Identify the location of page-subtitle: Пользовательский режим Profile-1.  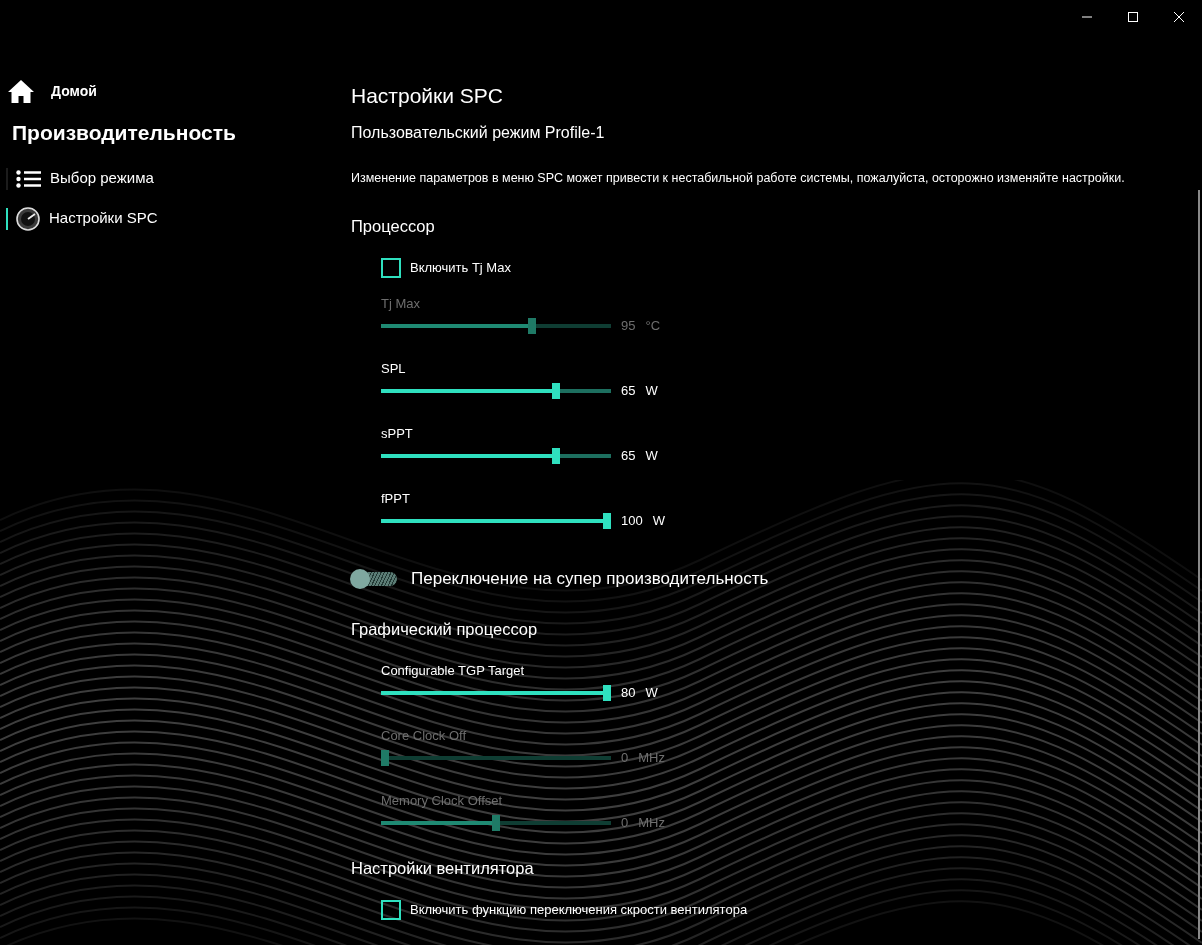
(478, 133).